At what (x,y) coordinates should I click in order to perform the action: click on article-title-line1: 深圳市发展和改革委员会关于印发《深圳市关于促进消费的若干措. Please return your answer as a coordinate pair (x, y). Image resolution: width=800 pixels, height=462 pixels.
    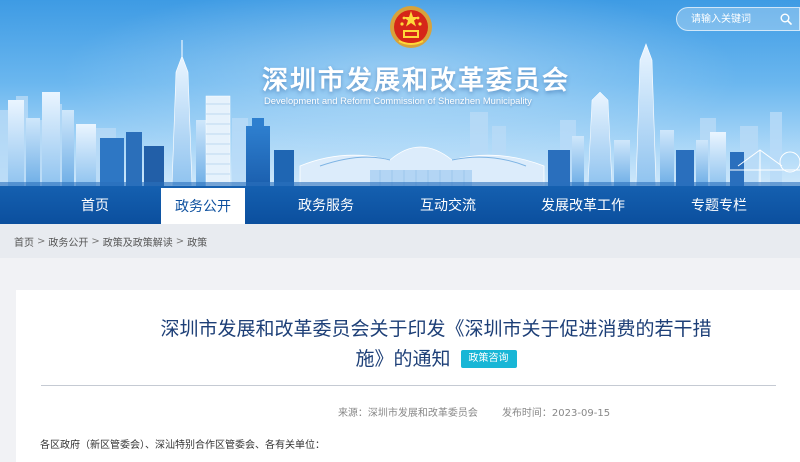
    Looking at the image, I should click on (436, 329).